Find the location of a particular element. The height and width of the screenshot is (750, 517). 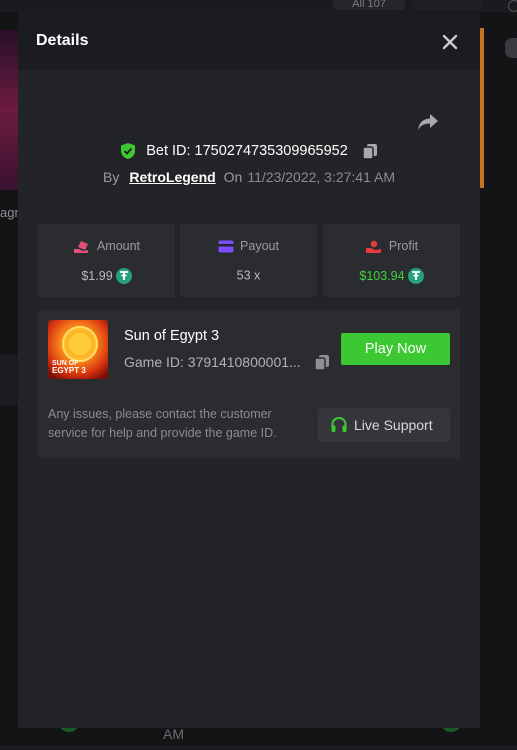

bet-stats: Amount $1.99 Payout 53 x Profit $103.94 is located at coordinates (249, 260).